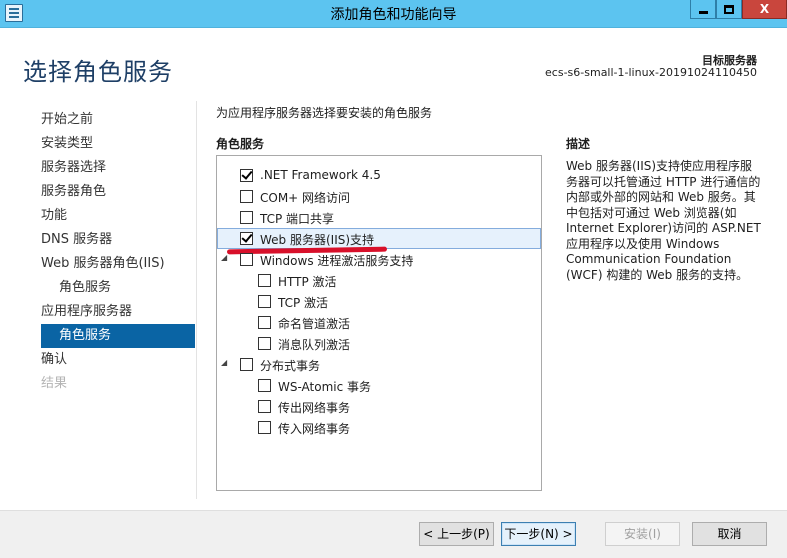 This screenshot has width=787, height=558. What do you see at coordinates (303, 303) in the screenshot?
I see `tree-item-label: TCP 激活` at bounding box center [303, 303].